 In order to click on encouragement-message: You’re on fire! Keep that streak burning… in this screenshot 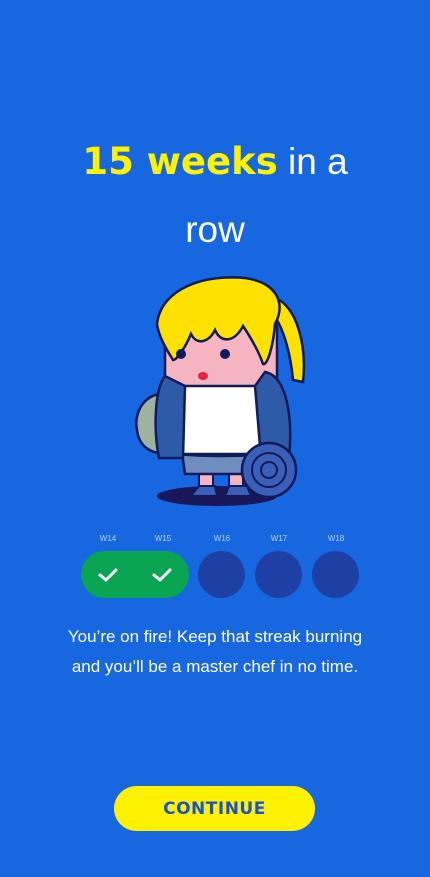, I will do `click(215, 652)`.